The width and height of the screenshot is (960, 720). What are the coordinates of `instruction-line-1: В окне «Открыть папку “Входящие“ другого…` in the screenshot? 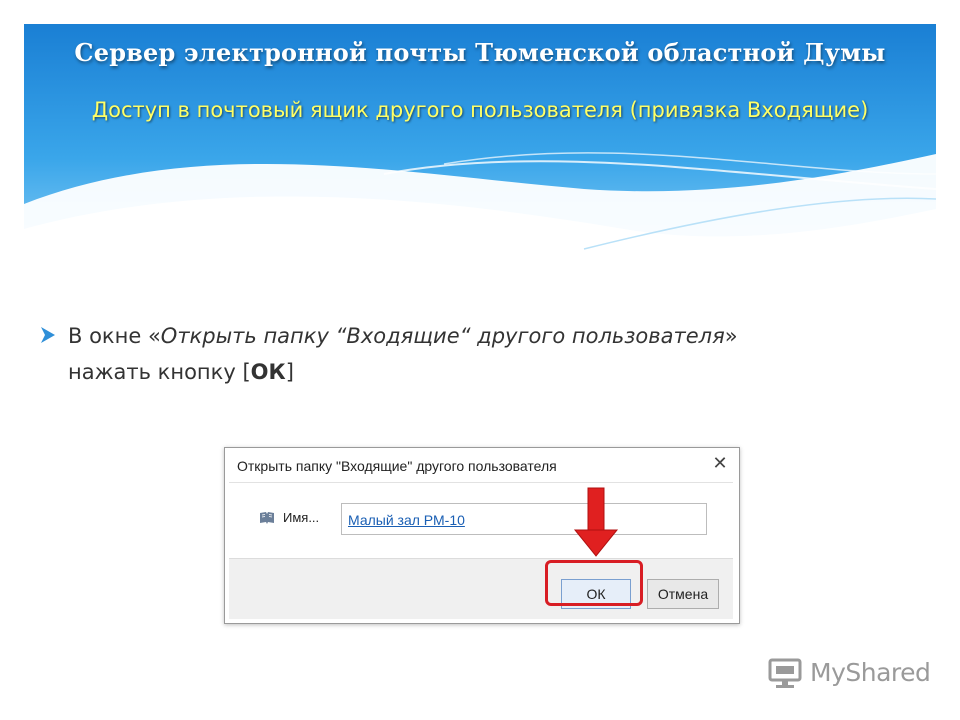 It's located at (498, 336).